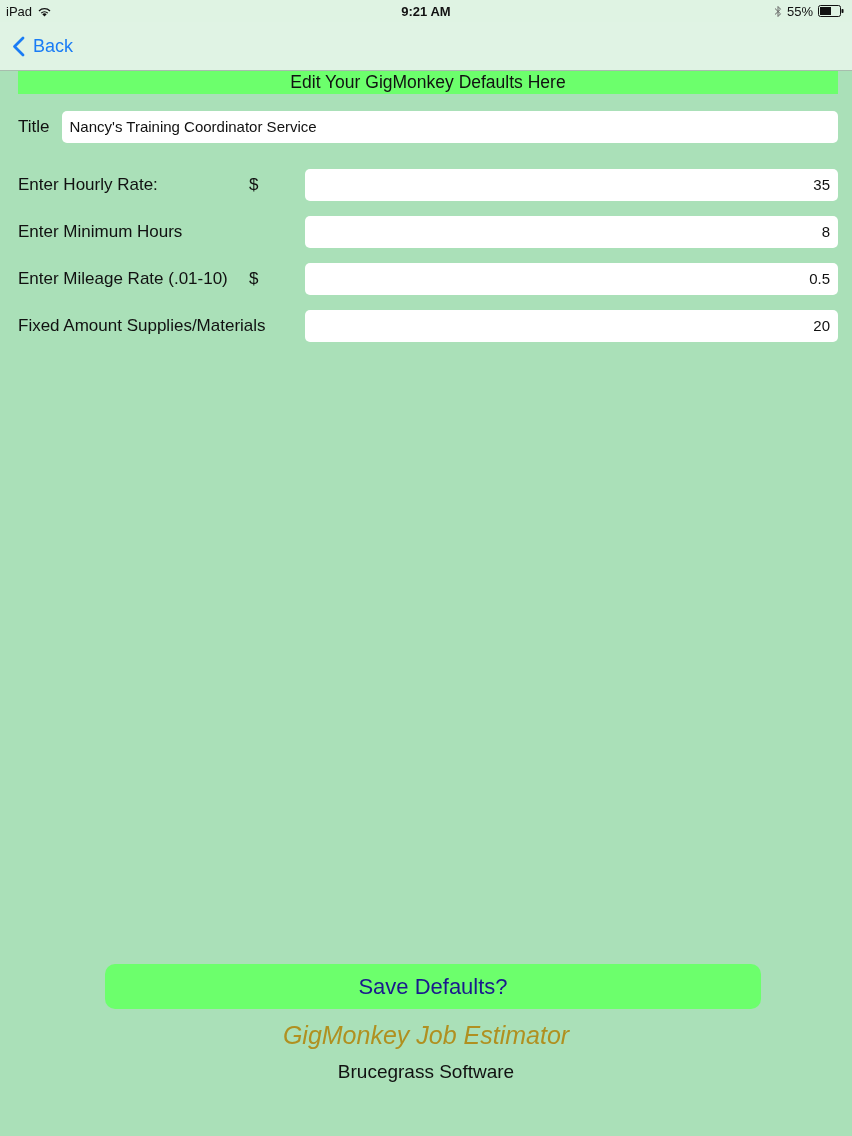 The height and width of the screenshot is (1136, 852). Describe the element at coordinates (18, 46) in the screenshot. I see `chevron-left-icon` at that location.